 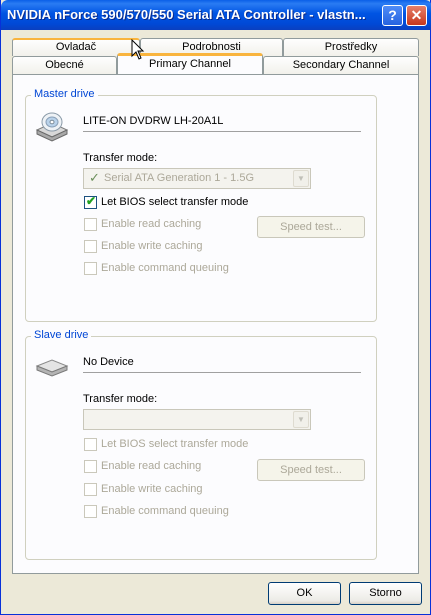 I want to click on tab-prostredky: Prostředky, so click(x=351, y=47).